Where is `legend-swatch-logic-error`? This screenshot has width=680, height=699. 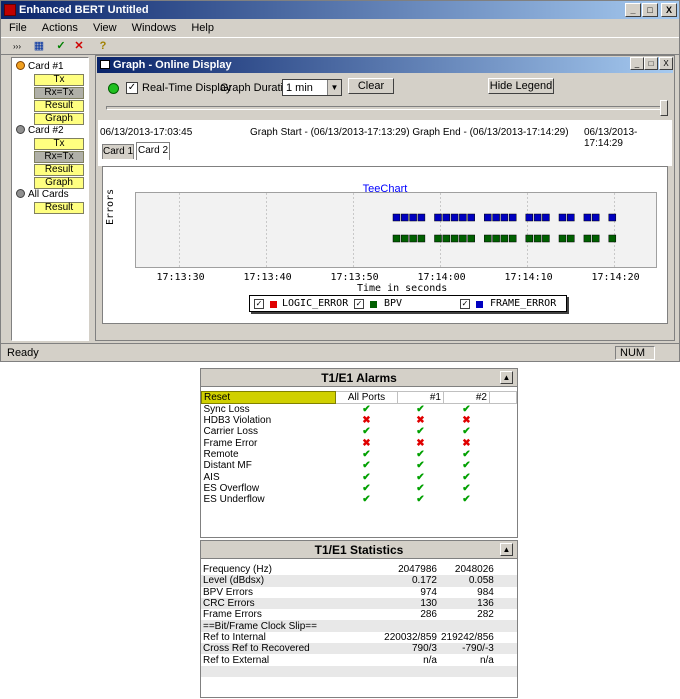
legend-swatch-logic-error is located at coordinates (273, 304).